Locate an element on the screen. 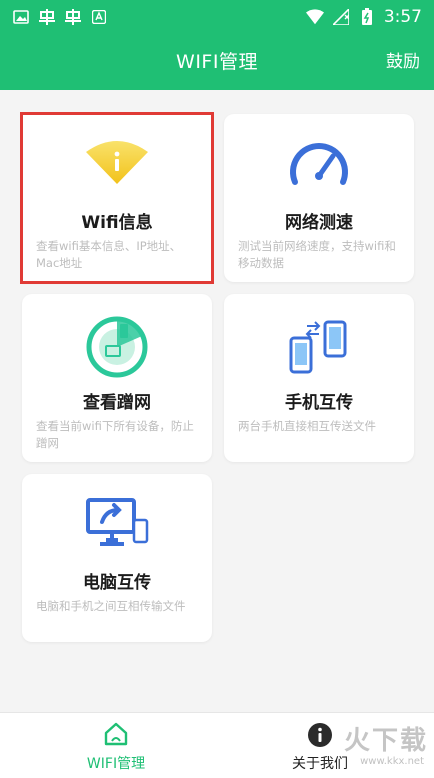  card-desc: 电脑和手机之间互相传输文件 is located at coordinates (111, 606).